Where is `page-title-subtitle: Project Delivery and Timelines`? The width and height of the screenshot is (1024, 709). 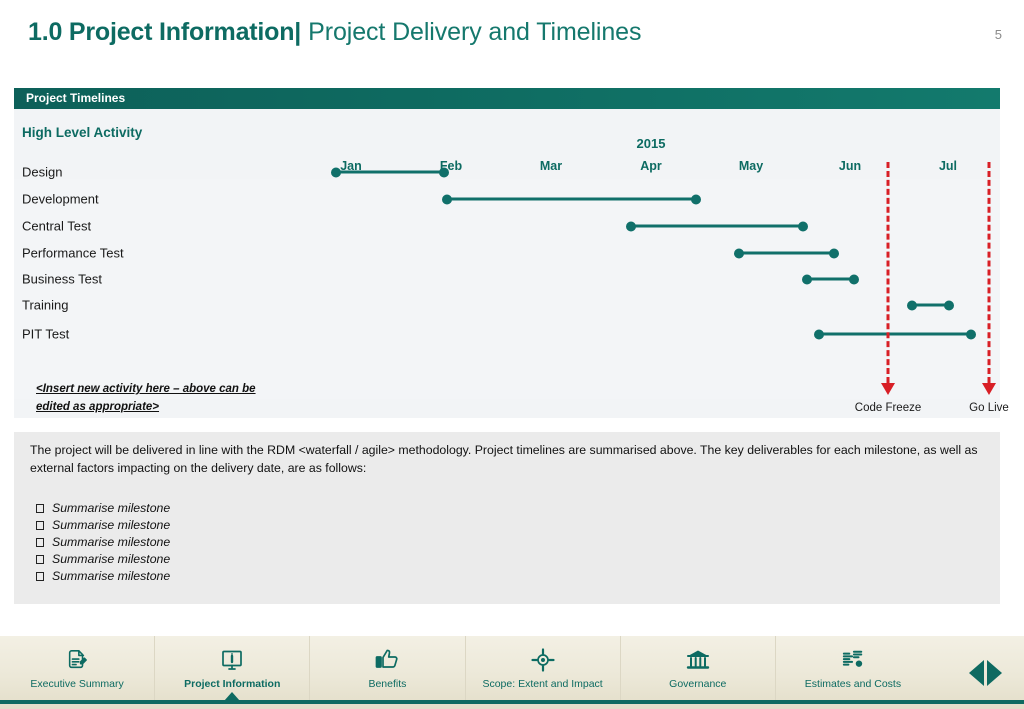 page-title-subtitle: Project Delivery and Timelines is located at coordinates (471, 32).